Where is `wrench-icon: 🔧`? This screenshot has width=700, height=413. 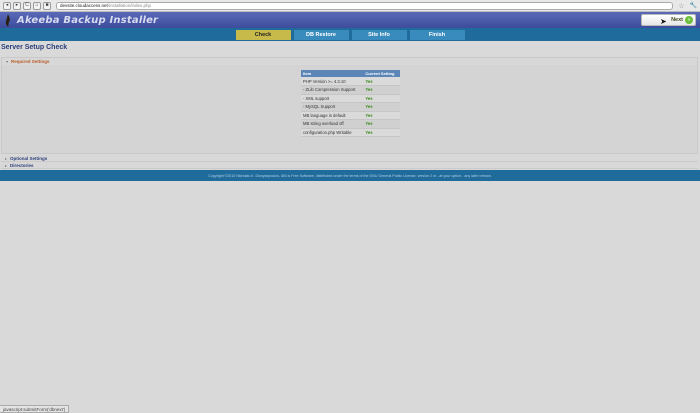 wrench-icon: 🔧 is located at coordinates (693, 5).